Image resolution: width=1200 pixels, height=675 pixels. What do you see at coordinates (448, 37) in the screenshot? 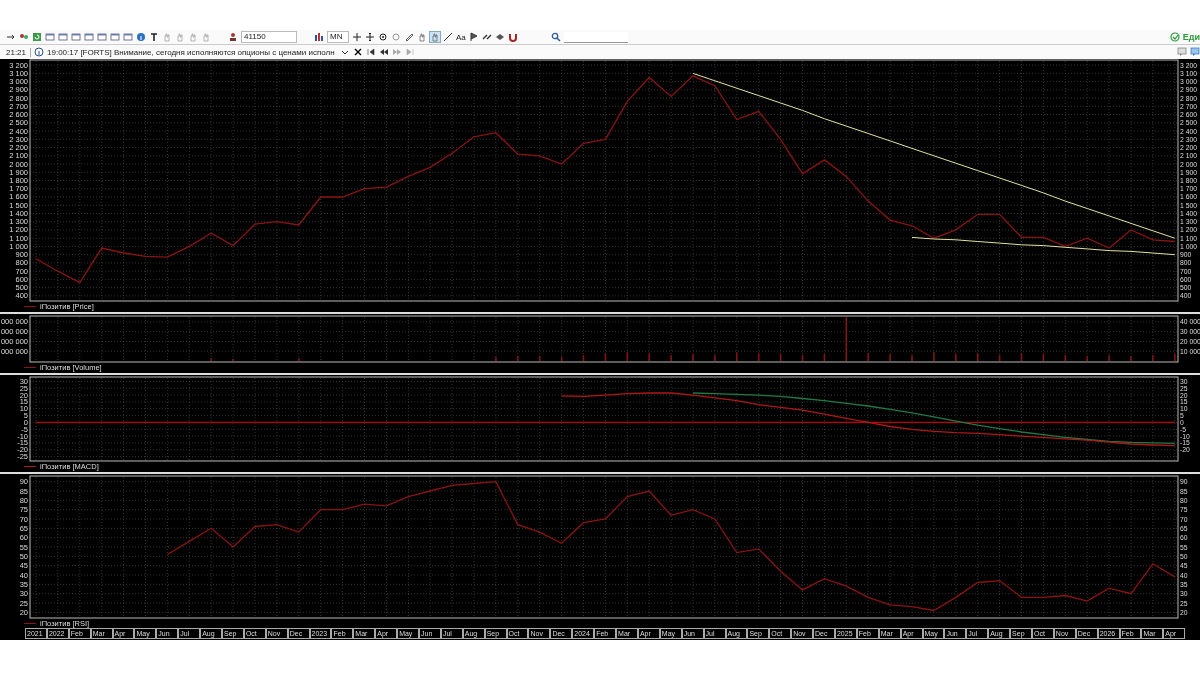
I see `line-icon` at bounding box center [448, 37].